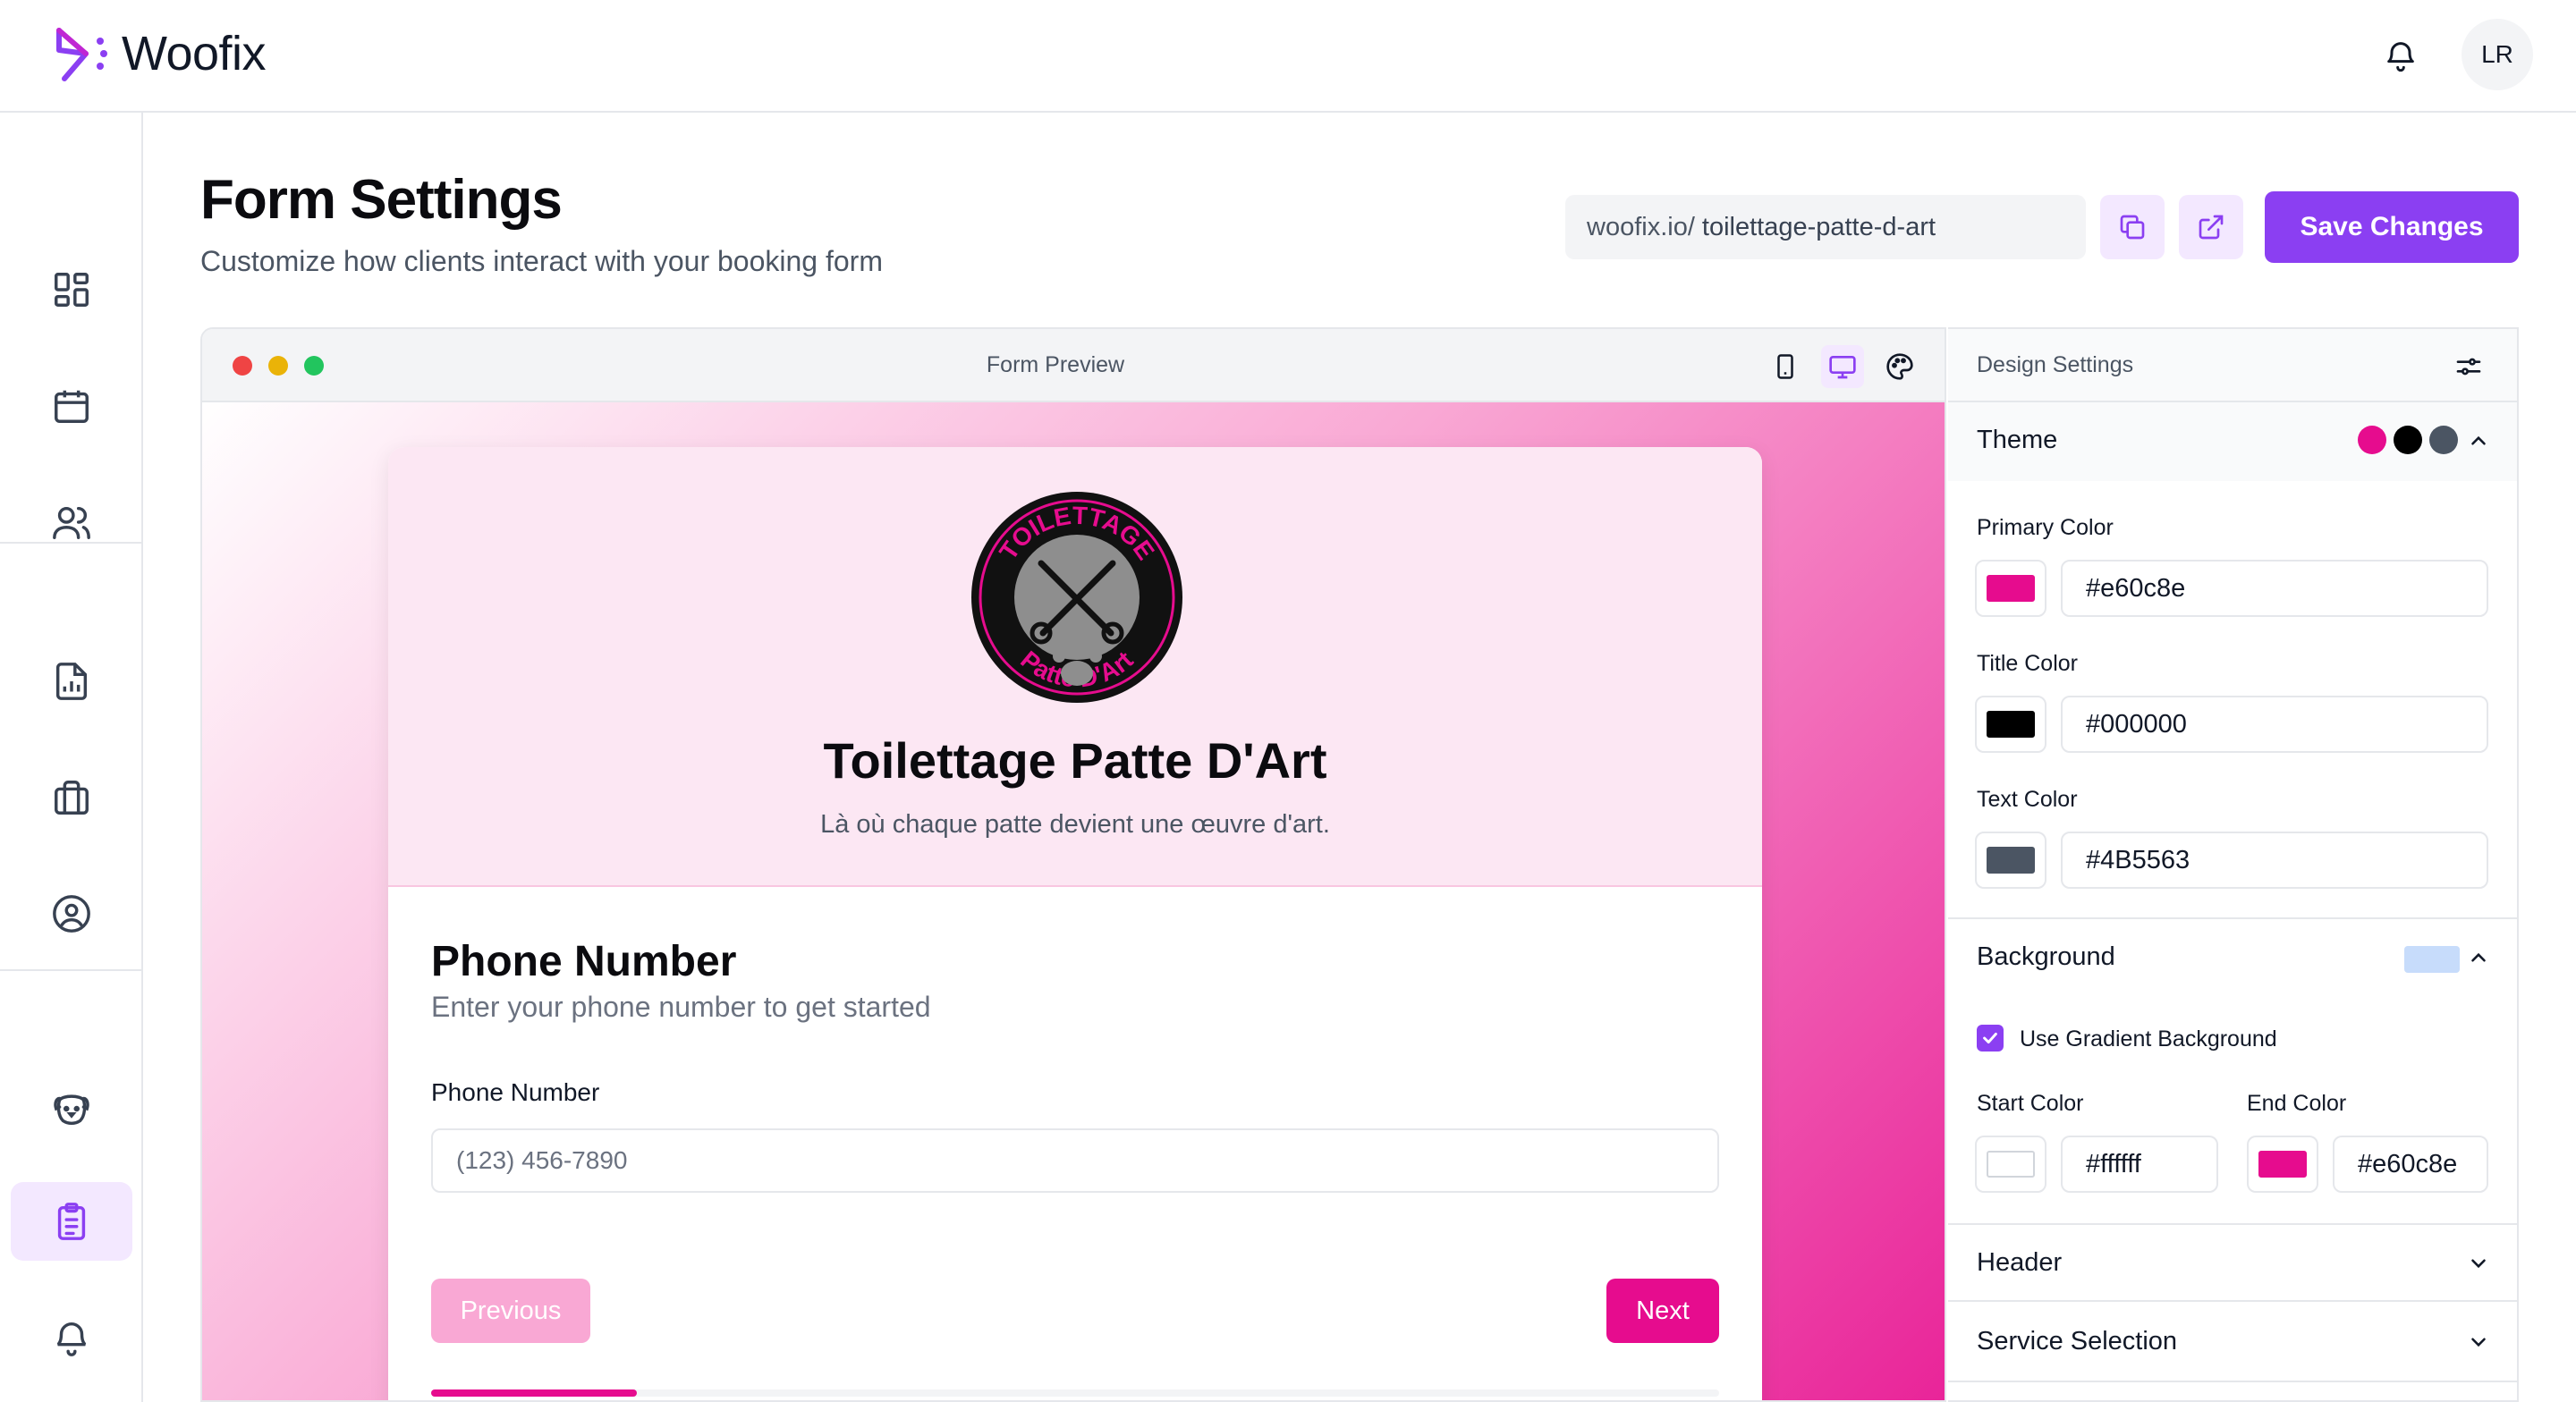 The height and width of the screenshot is (1402, 2576). What do you see at coordinates (2232, 441) in the screenshot?
I see `theme-section-toggle: Theme` at bounding box center [2232, 441].